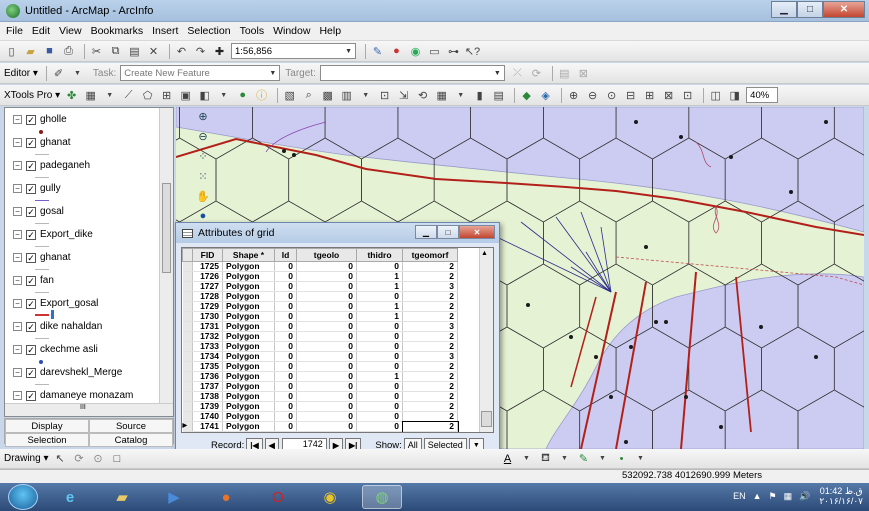 Image resolution: width=869 pixels, height=511 pixels. What do you see at coordinates (649, 95) in the screenshot?
I see `forward-extent-icon: ⊞` at bounding box center [649, 95].